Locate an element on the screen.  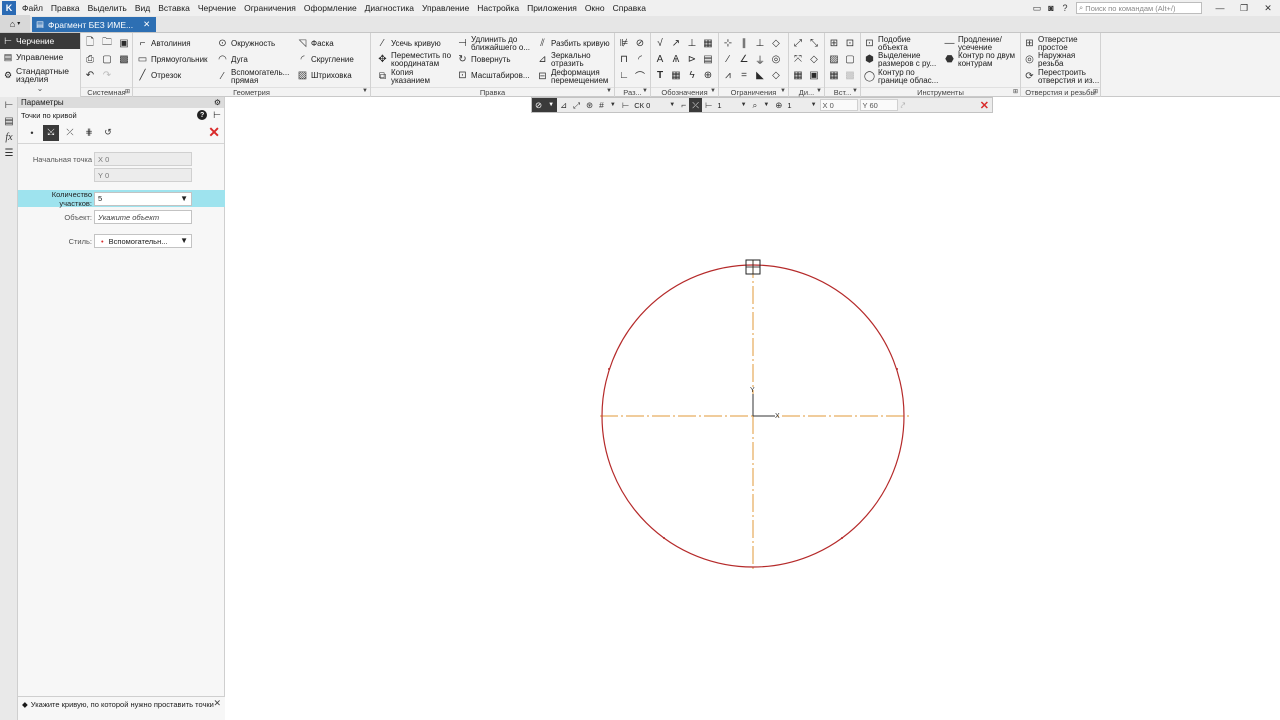
measure-length-icon: ⤧ is located at coordinates (798, 59).